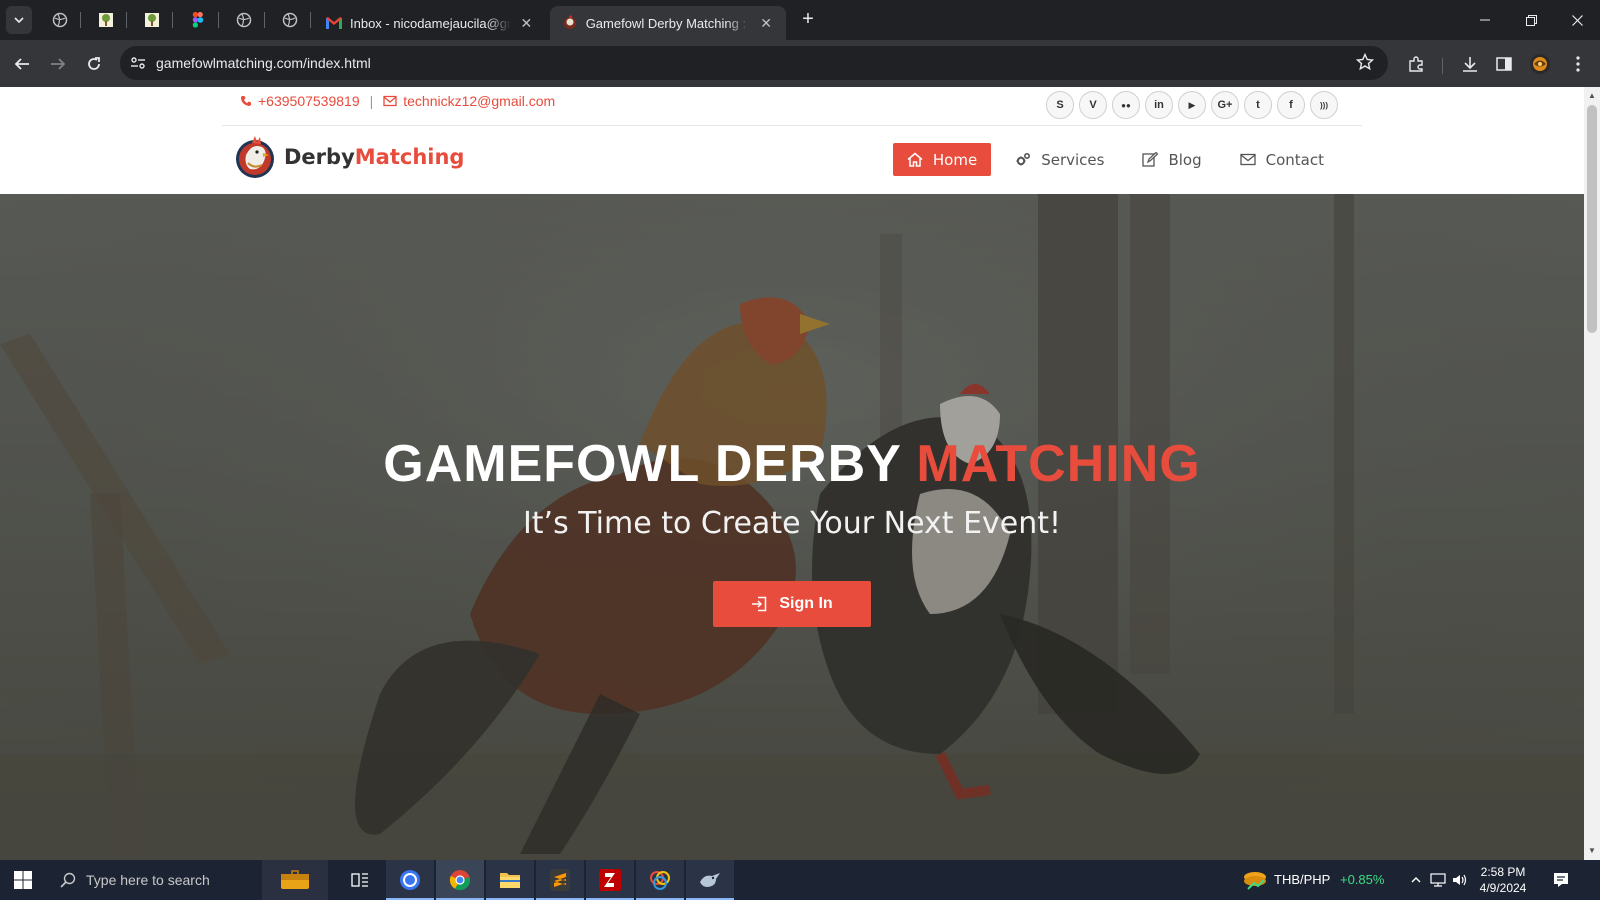 This screenshot has height=900, width=1600. I want to click on close-icon, so click(1577, 20).